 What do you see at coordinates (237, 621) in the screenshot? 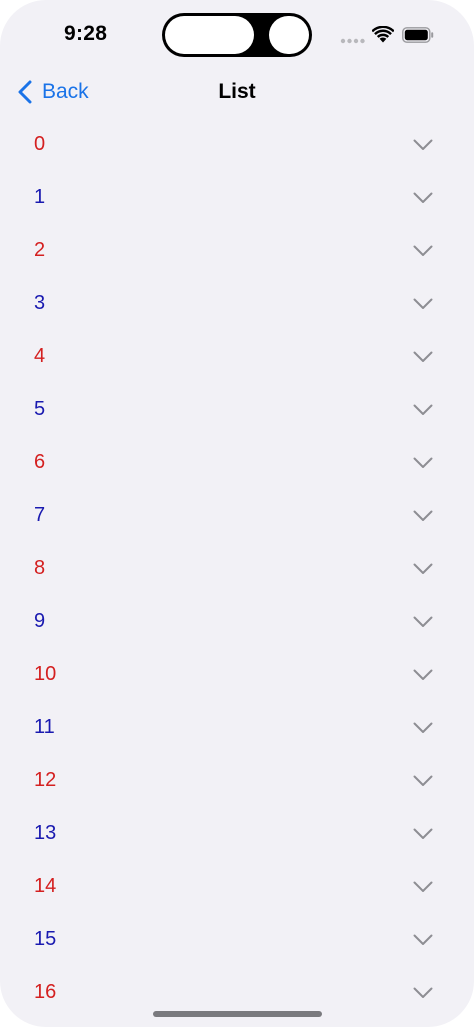
I see `list-item-9: 9` at bounding box center [237, 621].